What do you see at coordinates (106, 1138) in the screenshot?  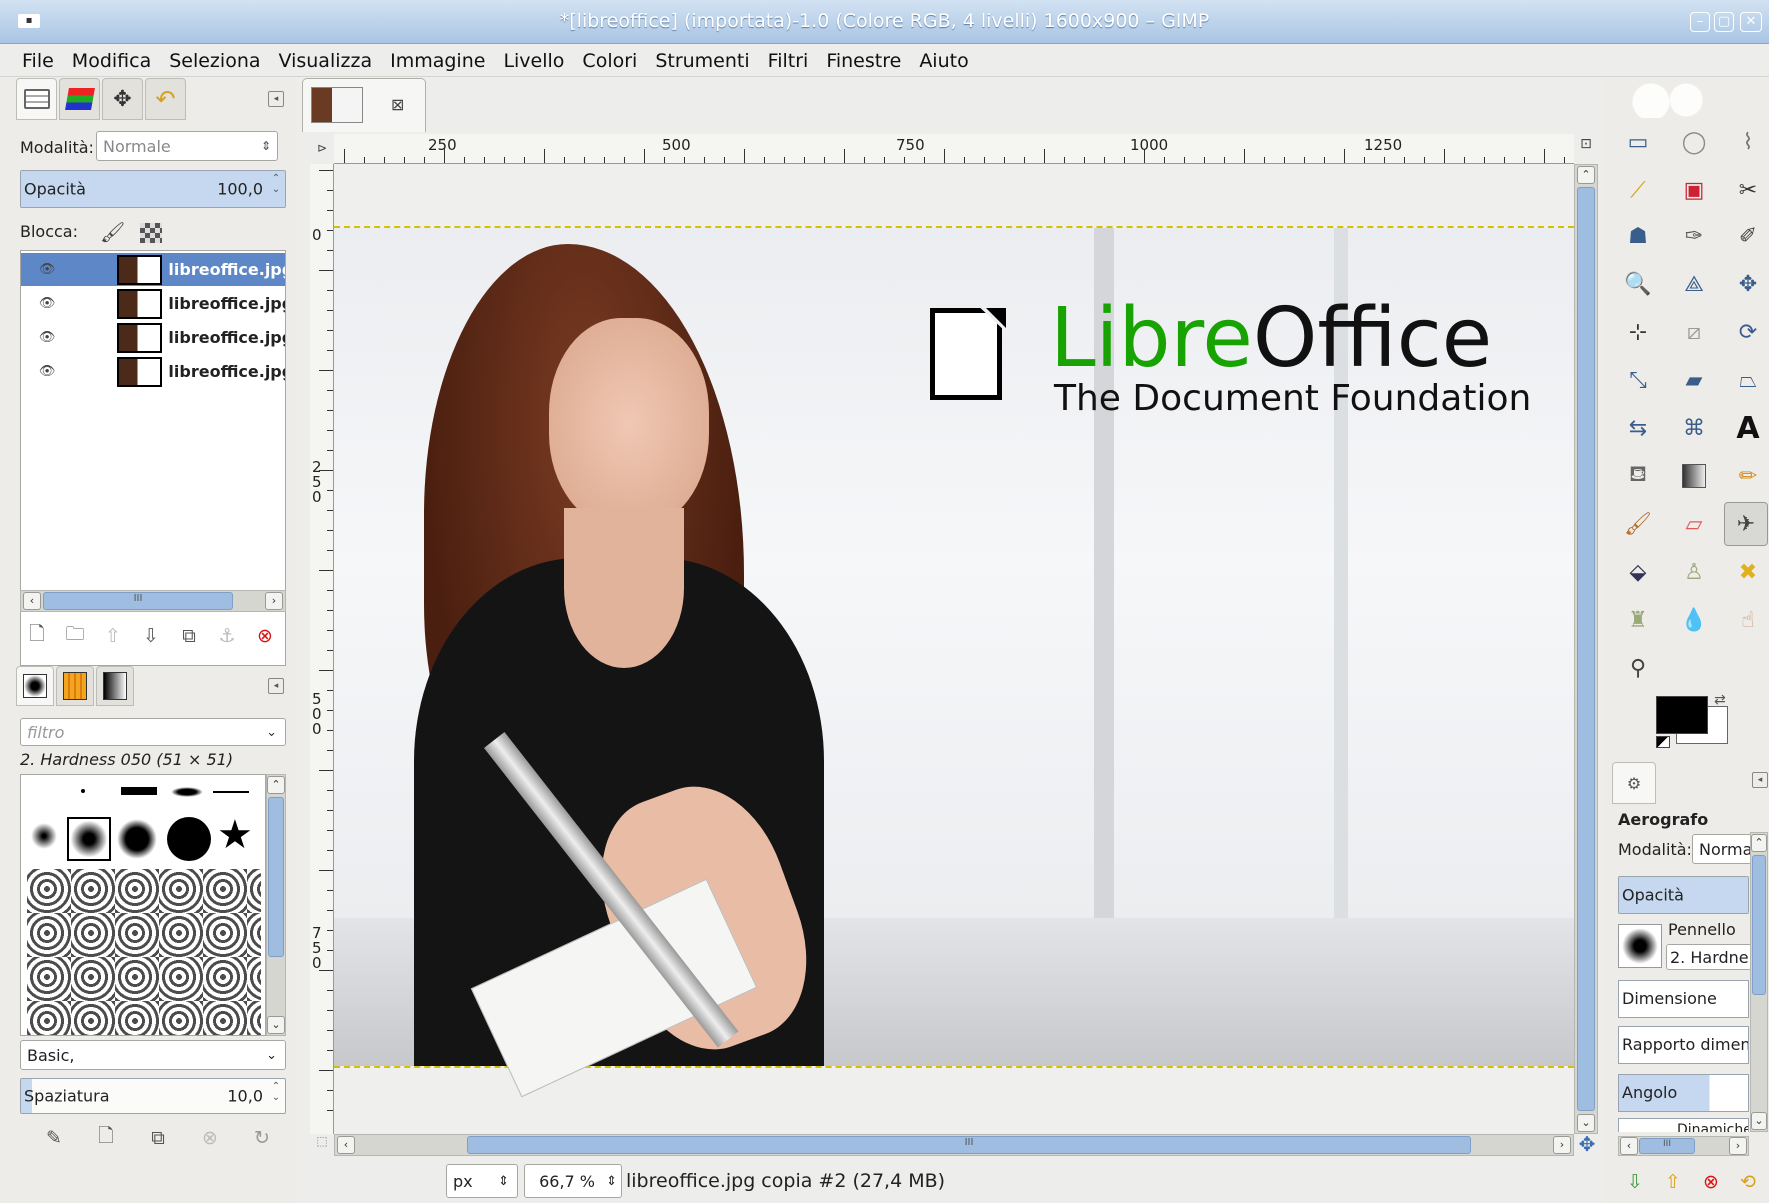 I see `new-brush-icon: 🗋` at bounding box center [106, 1138].